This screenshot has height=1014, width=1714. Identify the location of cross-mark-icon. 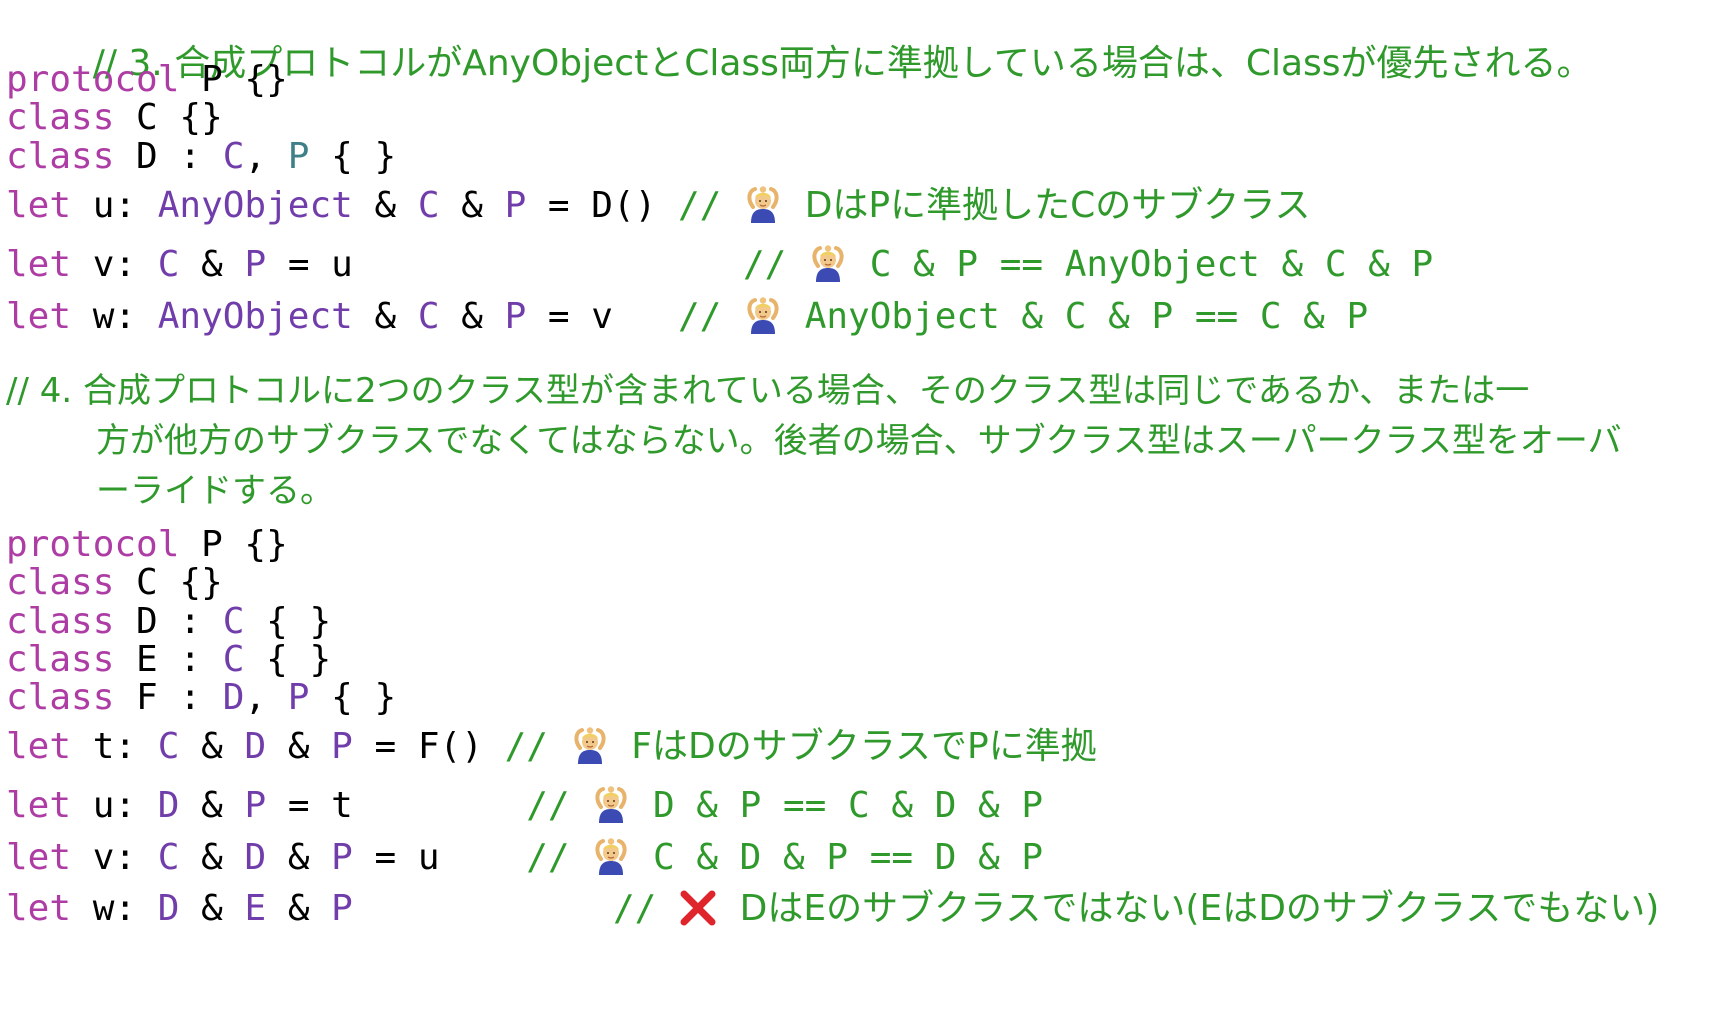
(698, 908).